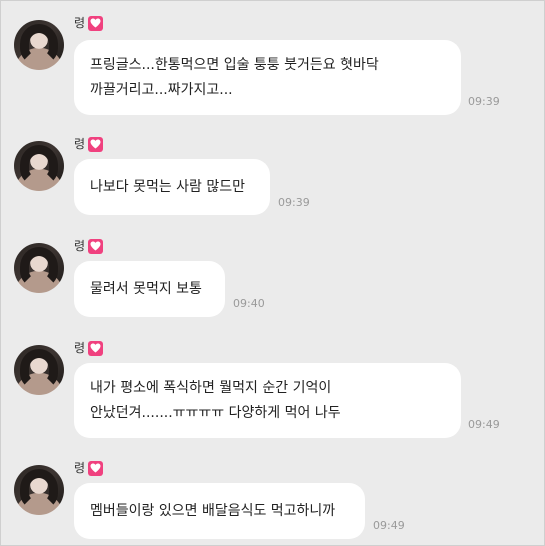 This screenshot has width=545, height=546. I want to click on message-bubble: 멤버들이랑 있으면 배달음식도 먹고하니까, so click(219, 511).